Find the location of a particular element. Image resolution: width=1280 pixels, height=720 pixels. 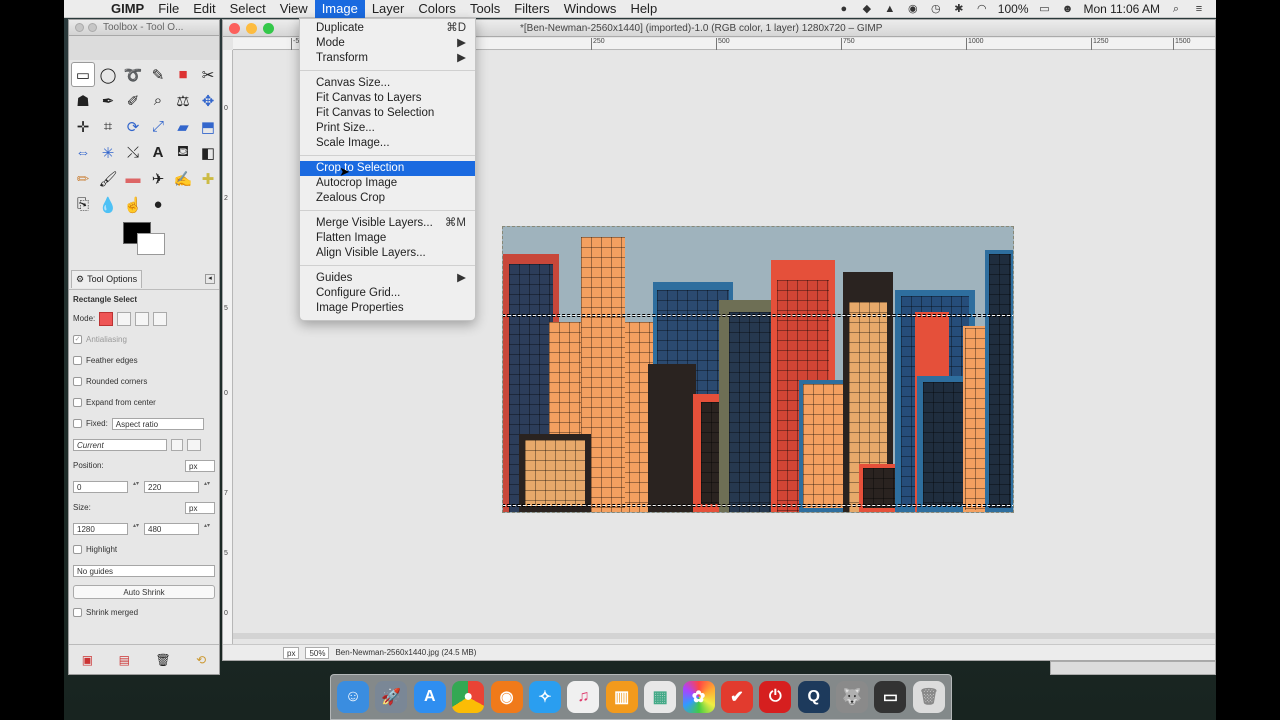

sync-icon: ◉ is located at coordinates (913, 9).